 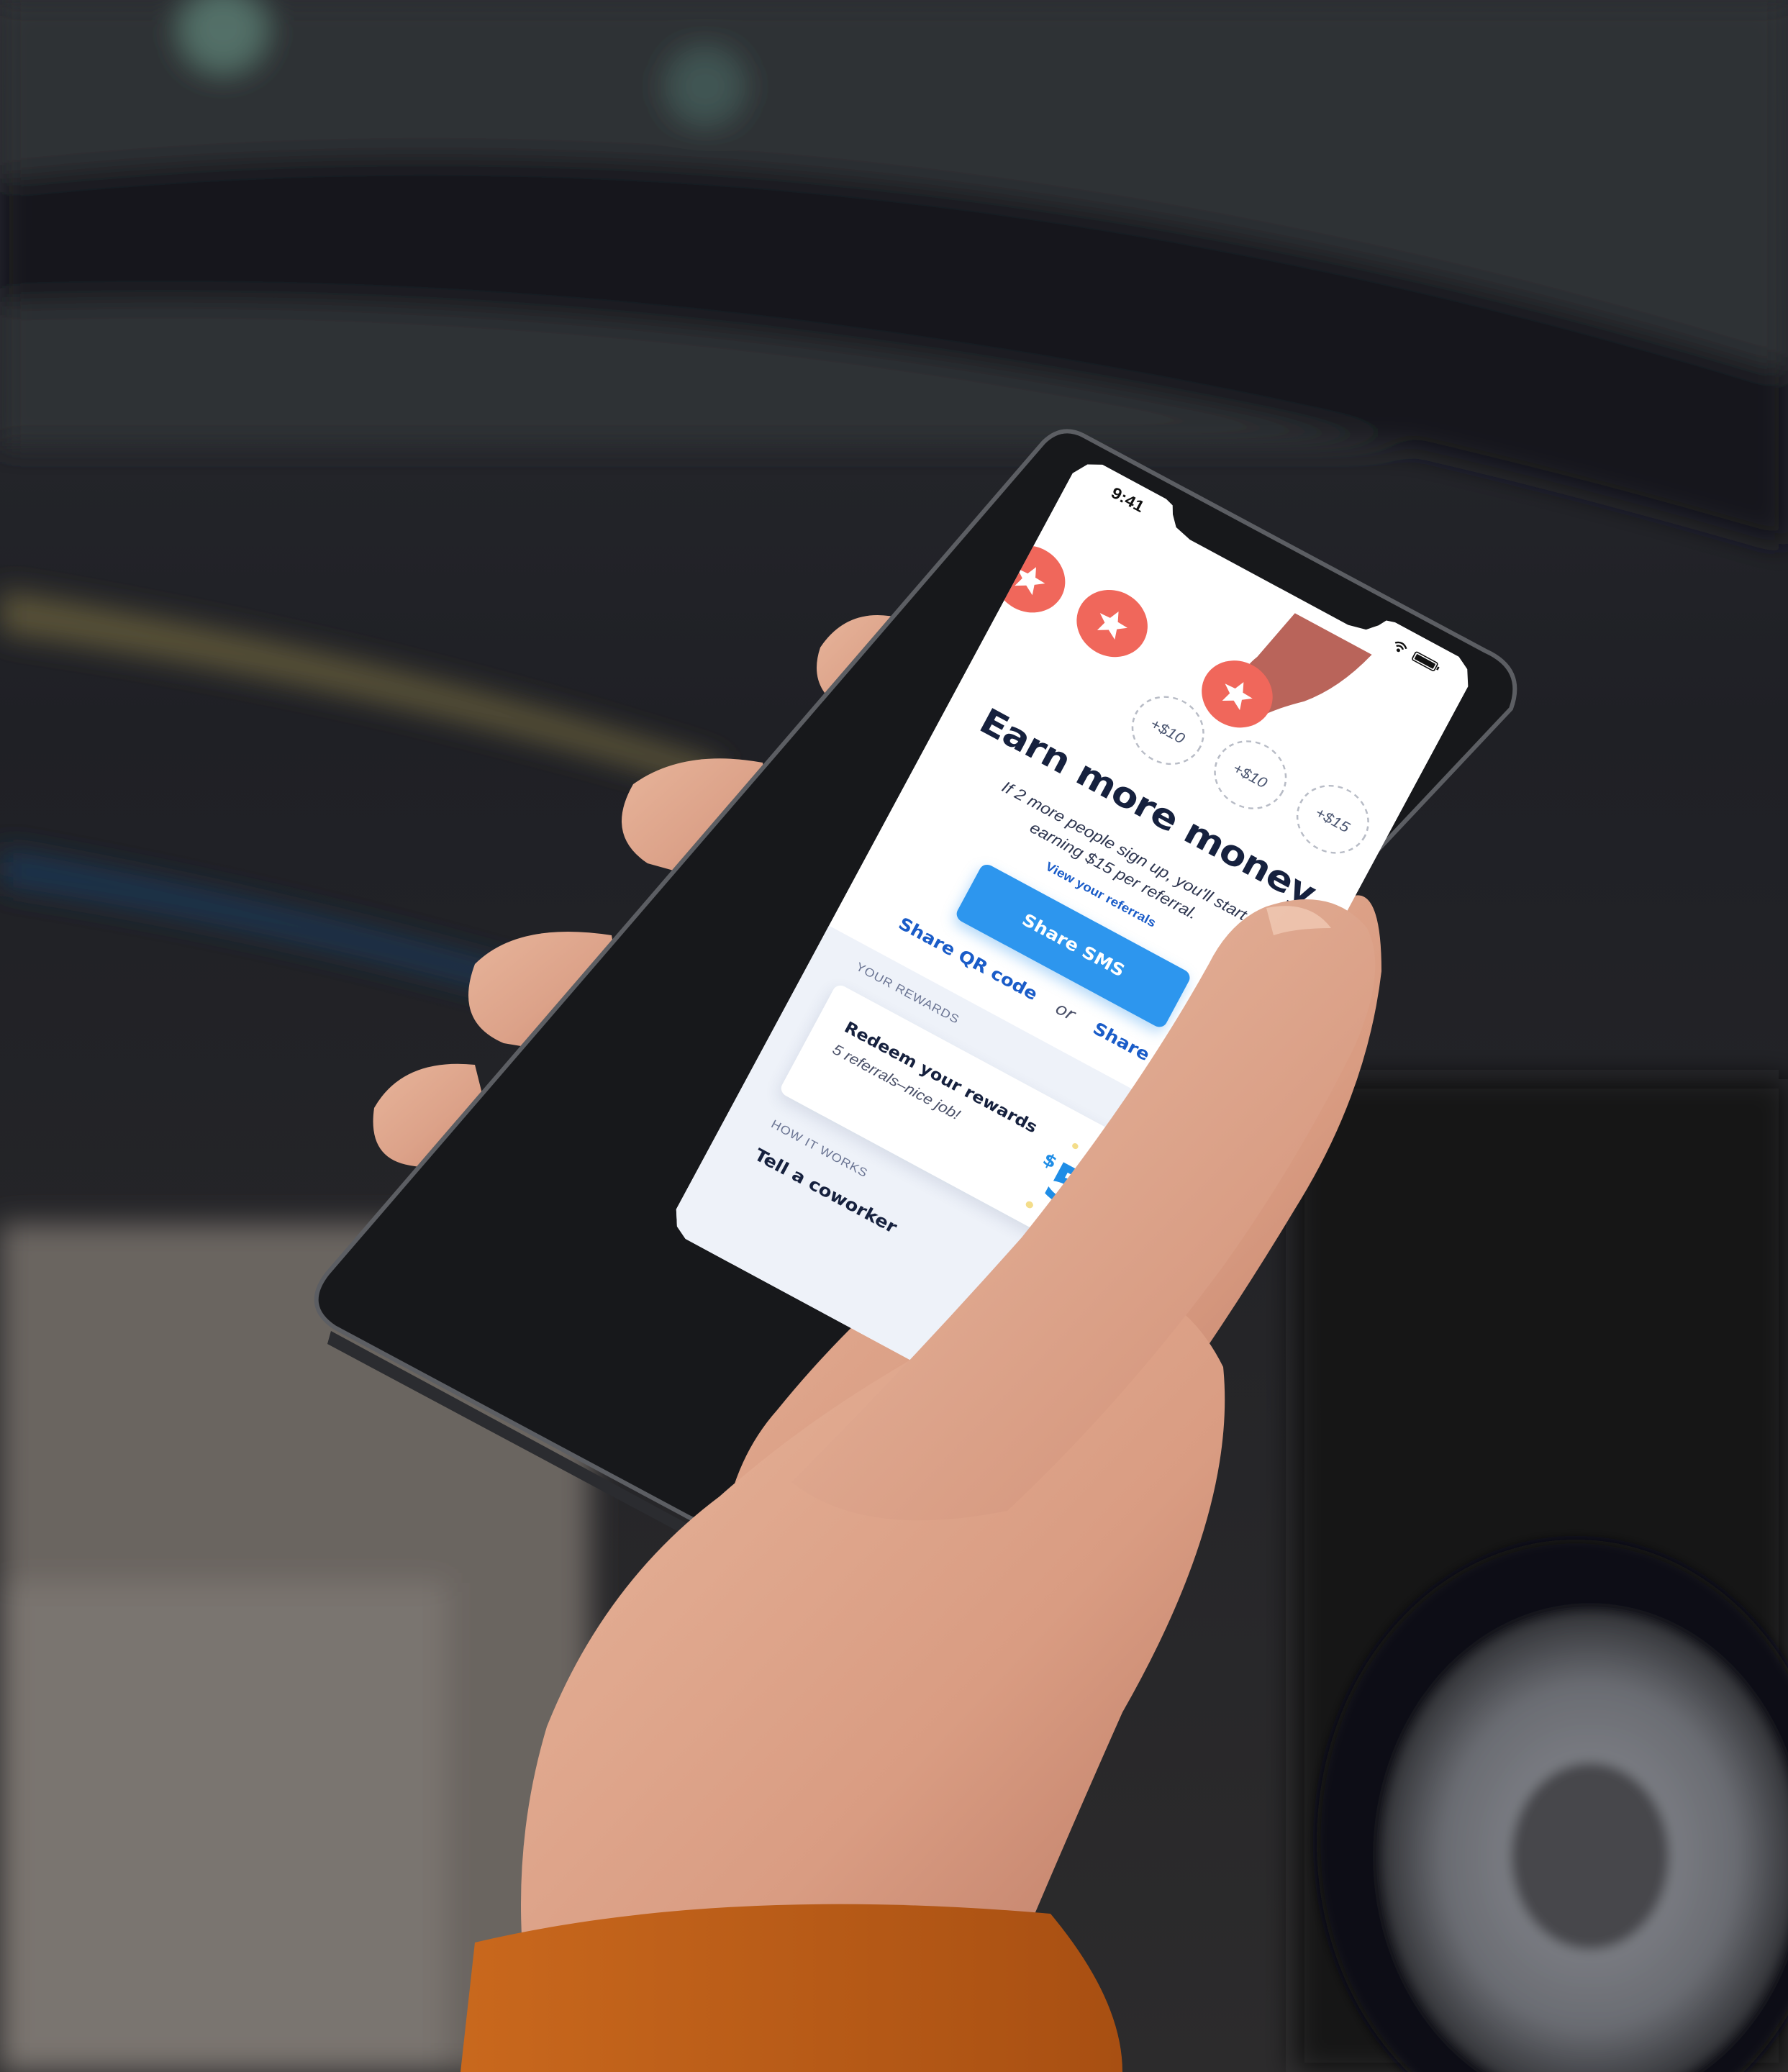 What do you see at coordinates (1426, 662) in the screenshot?
I see `battery-icon` at bounding box center [1426, 662].